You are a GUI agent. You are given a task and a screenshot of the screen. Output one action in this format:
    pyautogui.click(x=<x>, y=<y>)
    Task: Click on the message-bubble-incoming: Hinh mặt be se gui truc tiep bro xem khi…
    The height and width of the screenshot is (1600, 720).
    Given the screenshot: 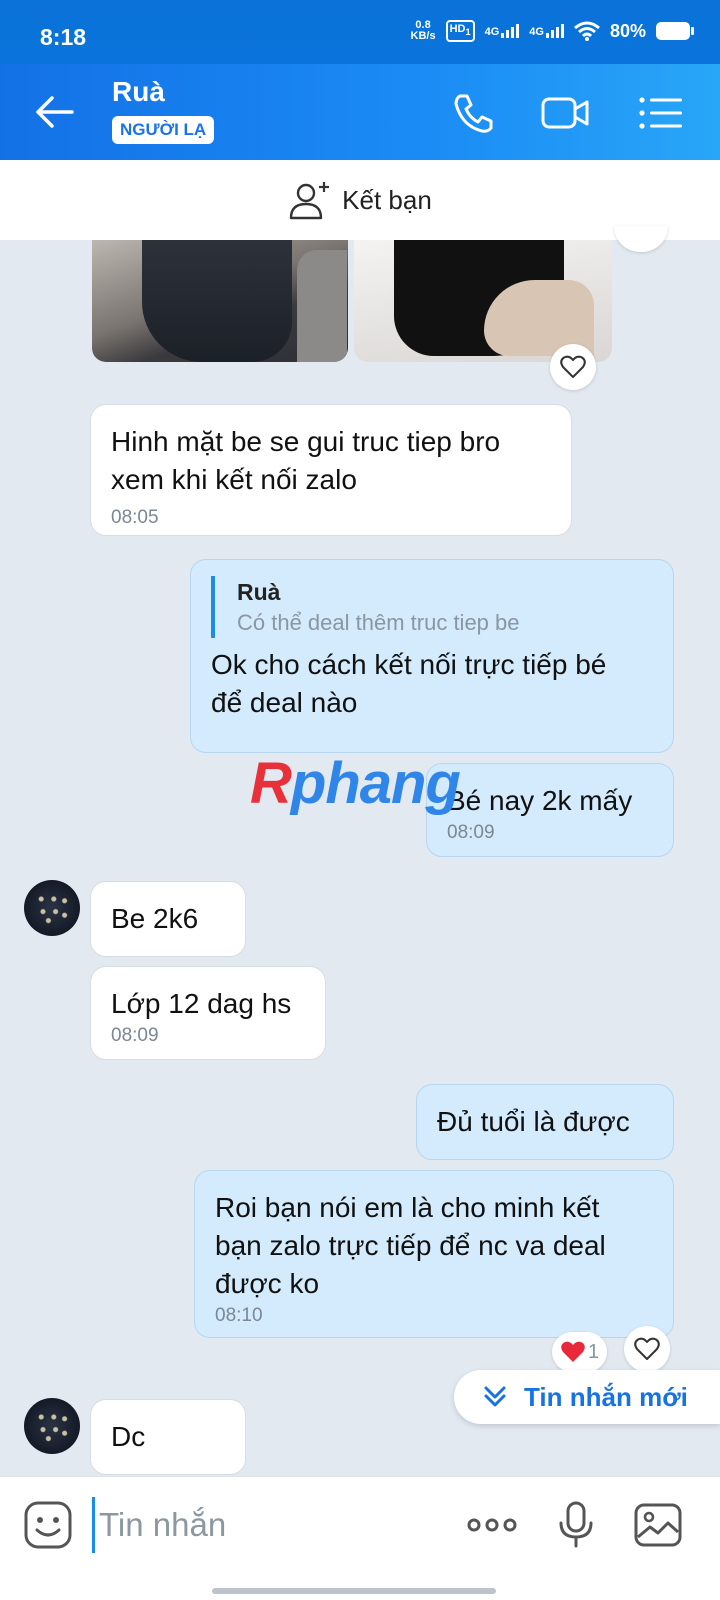 What is the action you would take?
    pyautogui.click(x=331, y=470)
    